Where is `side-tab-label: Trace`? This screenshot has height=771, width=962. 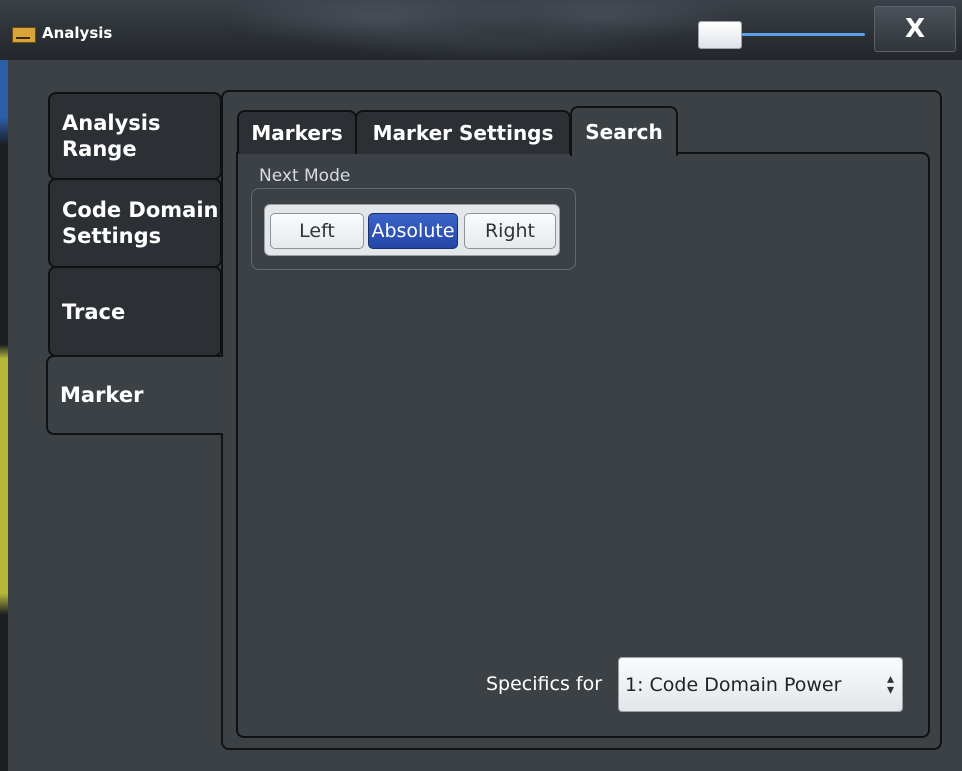
side-tab-label: Trace is located at coordinates (94, 311).